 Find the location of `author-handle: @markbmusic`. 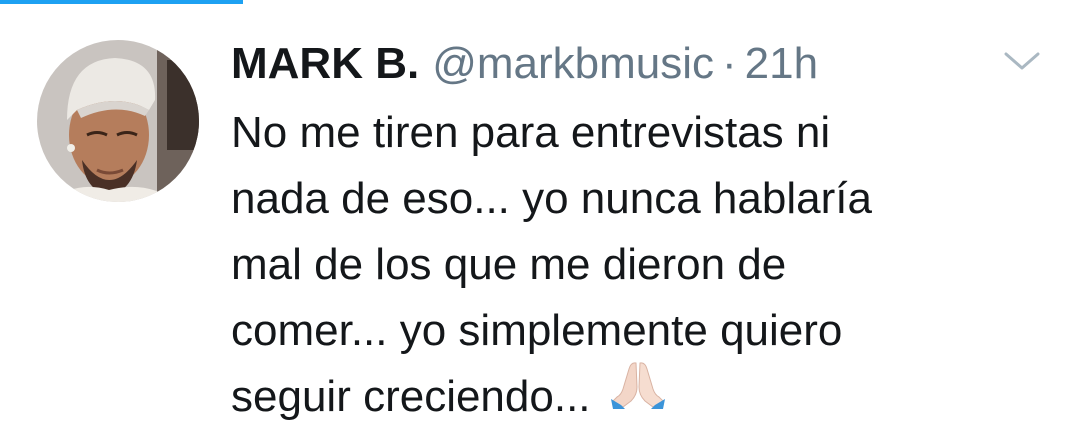

author-handle: @markbmusic is located at coordinates (573, 64).